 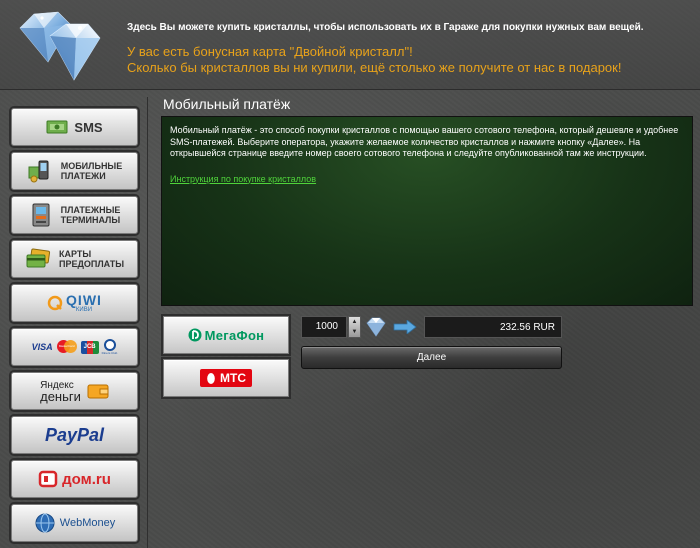 I want to click on payment-mobile-label-line2: платежи, so click(x=83, y=176).